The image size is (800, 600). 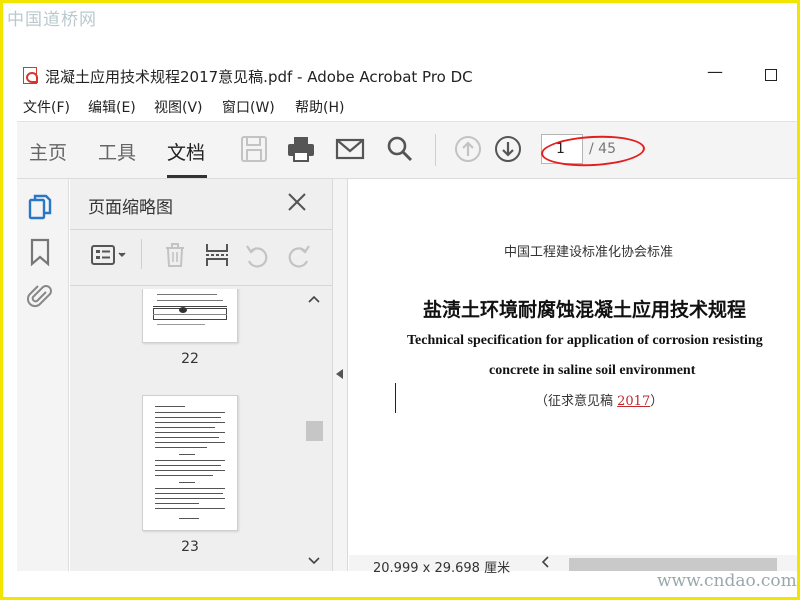 I want to click on scrollbar-thumb, so click(x=314, y=431).